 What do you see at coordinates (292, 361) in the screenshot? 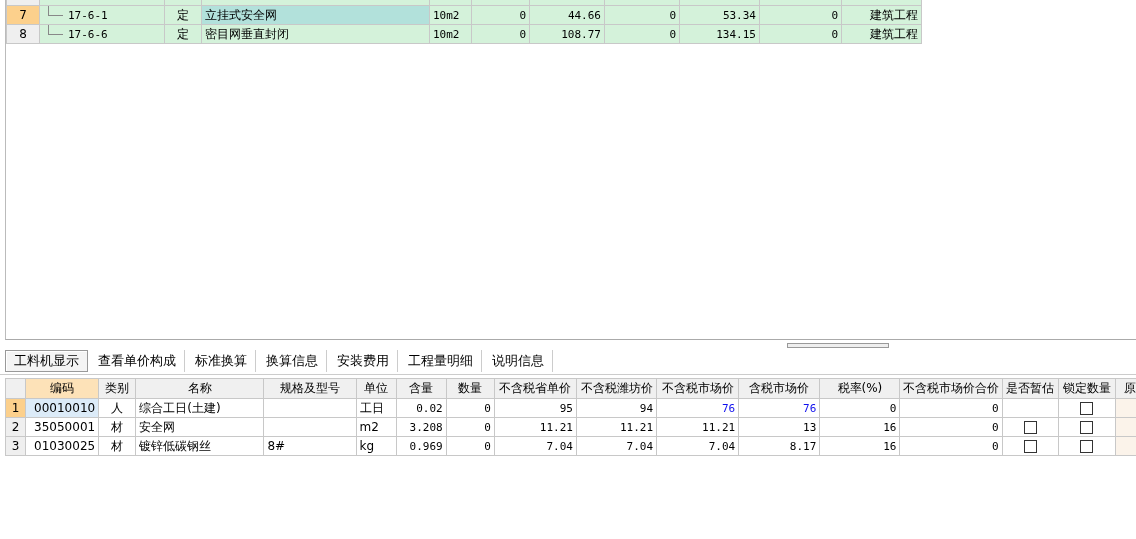
I see `tab: 换算信息` at bounding box center [292, 361].